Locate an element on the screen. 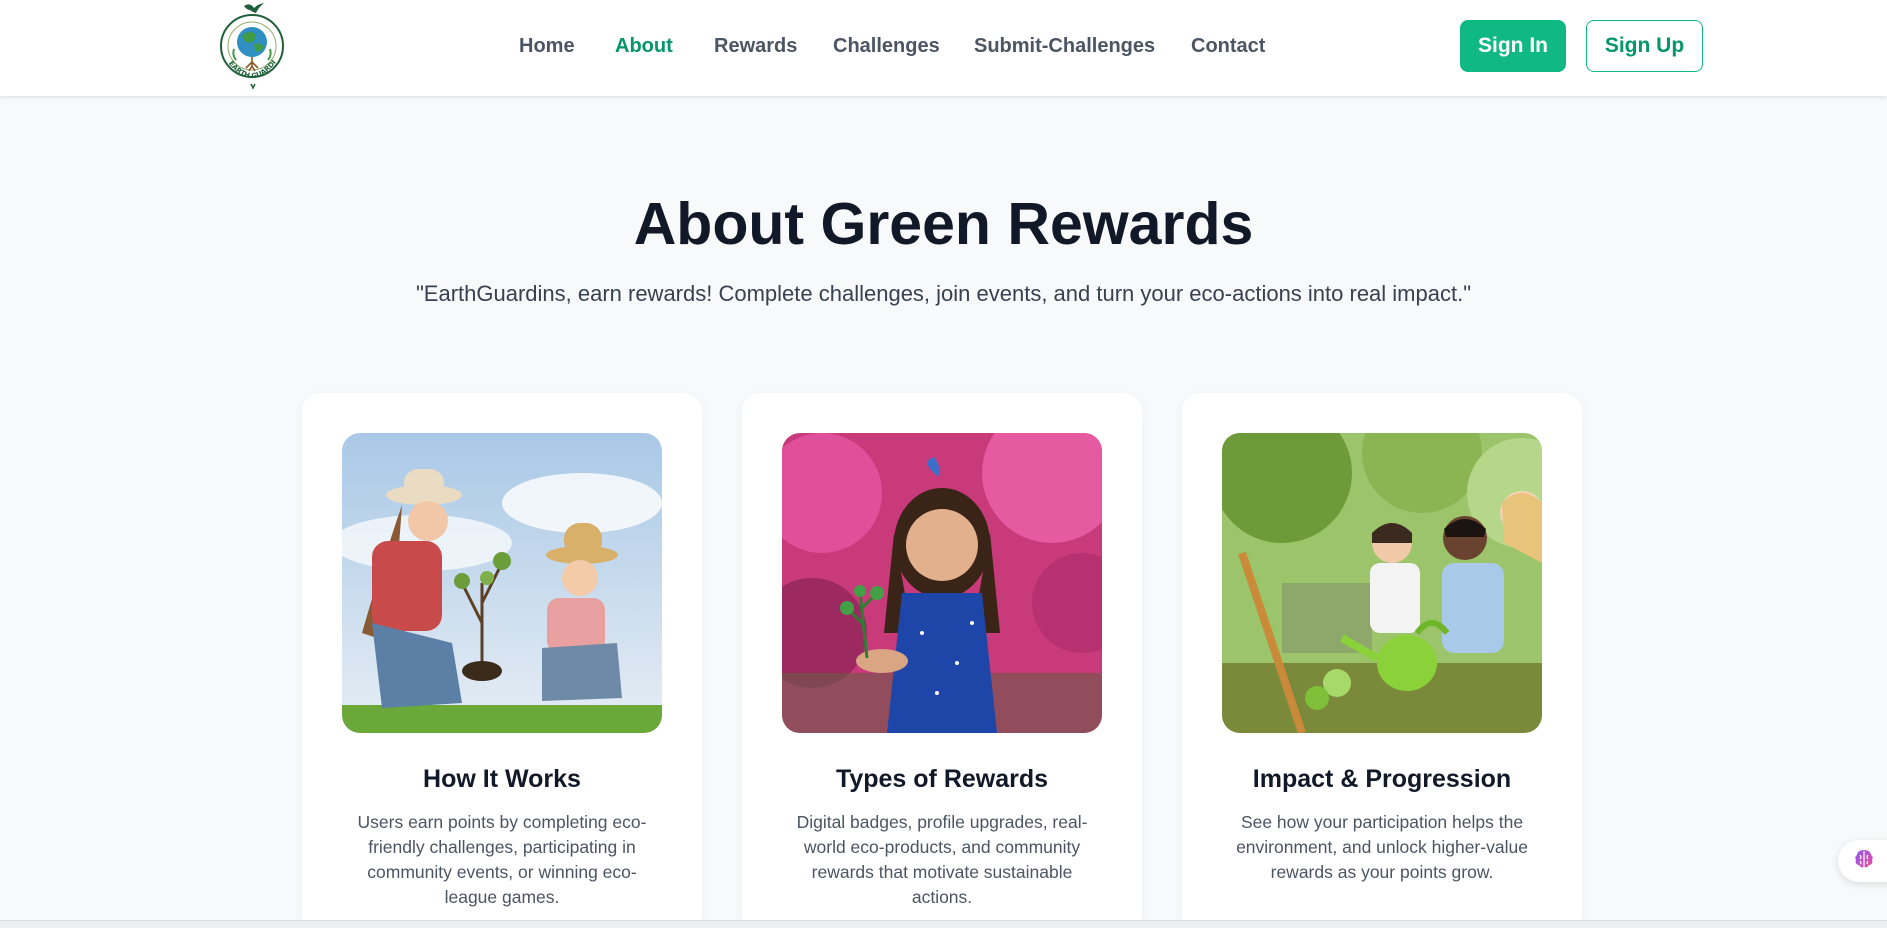 The height and width of the screenshot is (928, 1887). card-title: Types of Rewards is located at coordinates (942, 779).